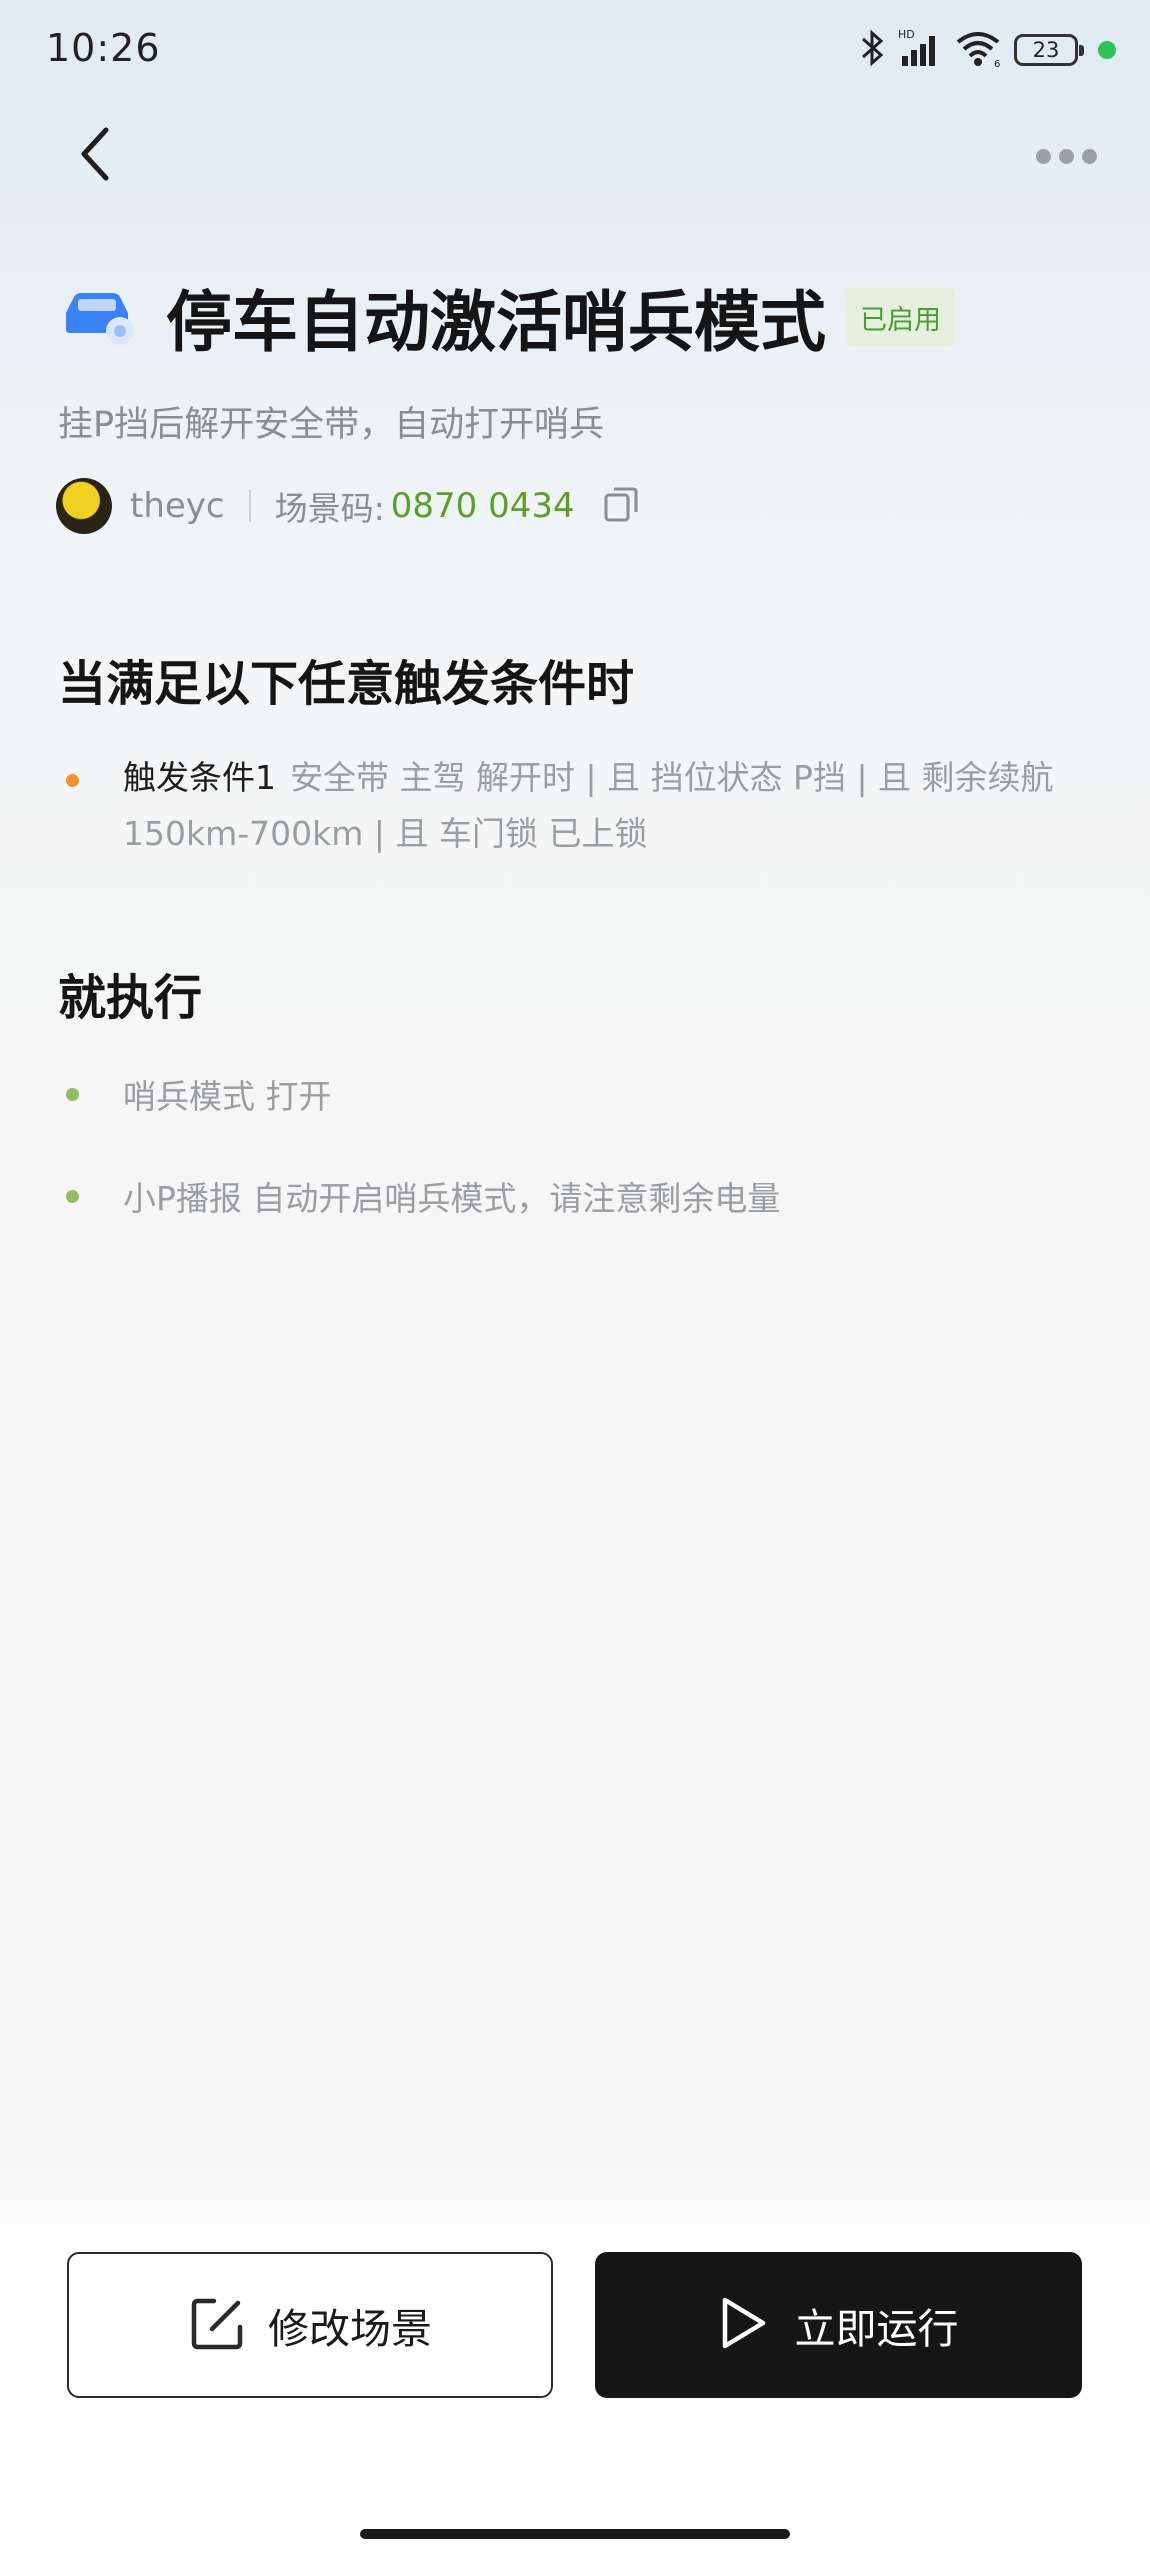 The image size is (1150, 2556). I want to click on action-text: 小P播报 自动开启哨兵模式，请注意剩余电量, so click(452, 1198).